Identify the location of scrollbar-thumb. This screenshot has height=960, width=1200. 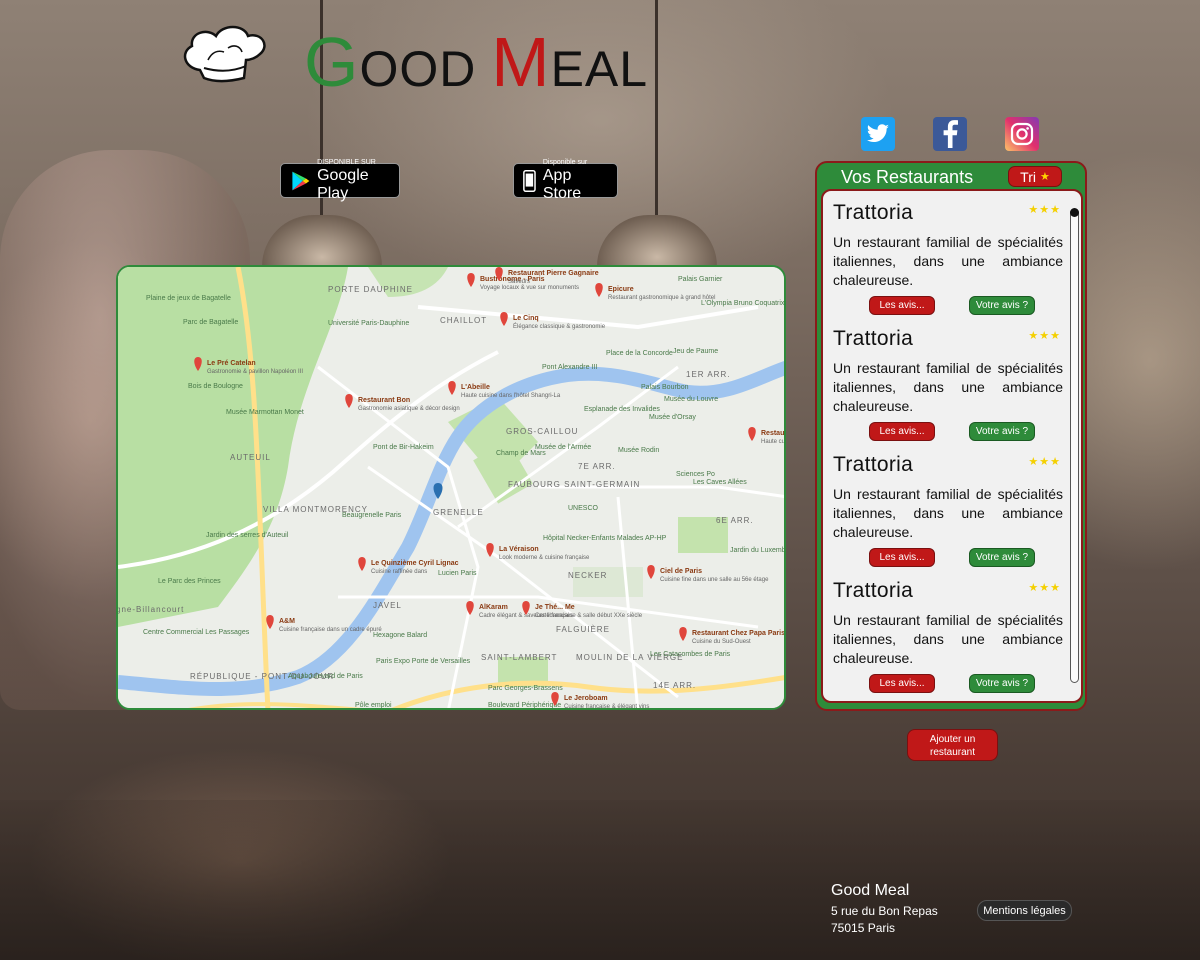
(1074, 212).